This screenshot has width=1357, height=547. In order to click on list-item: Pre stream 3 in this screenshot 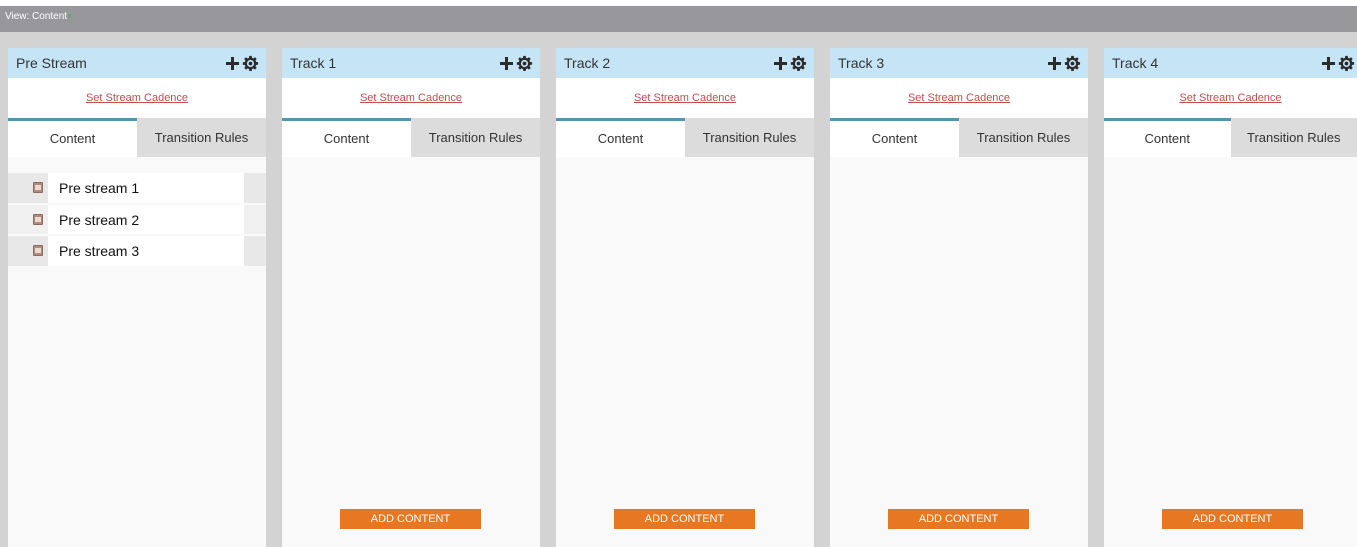, I will do `click(137, 251)`.